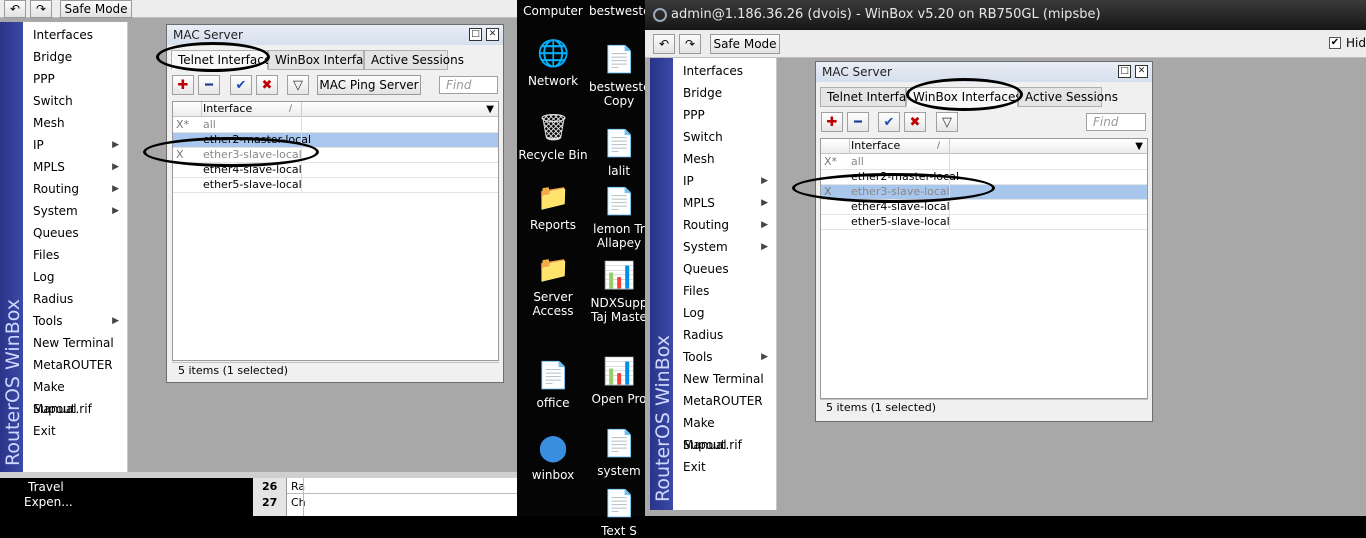 The height and width of the screenshot is (538, 1366). I want to click on desktop-icon: 🗑 Recycle Bin, so click(553, 137).